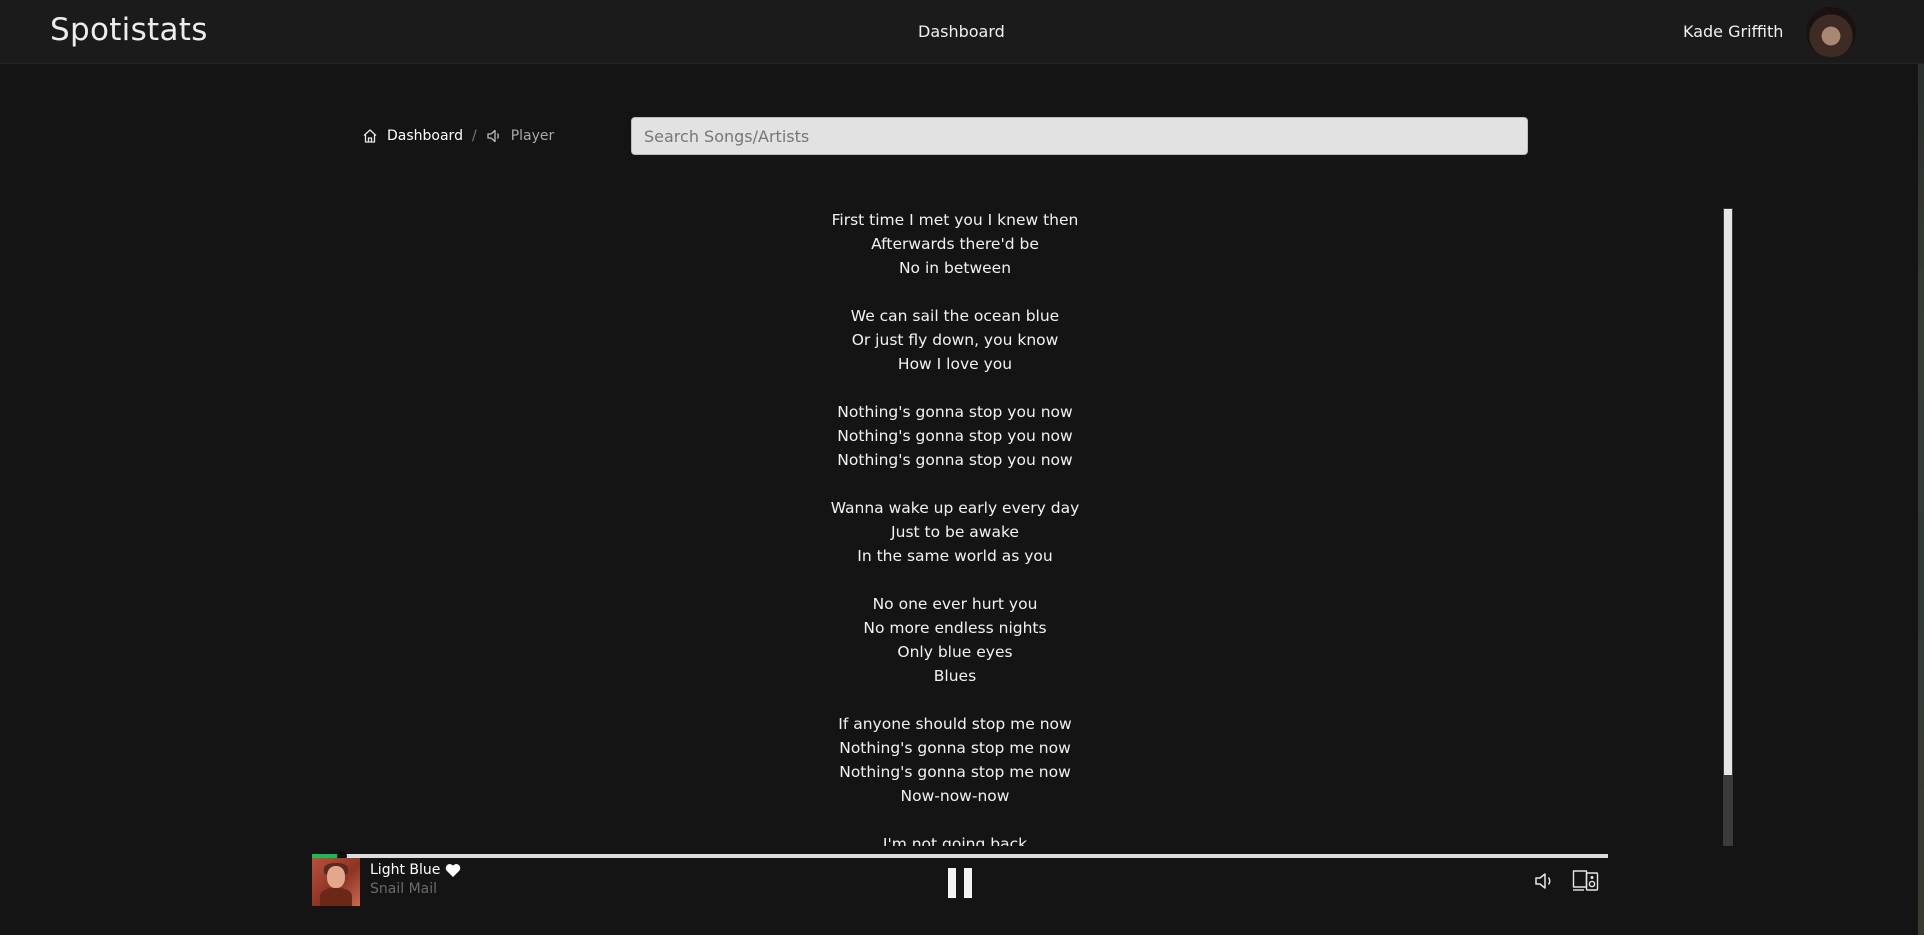  I want to click on lyric-line: We can sail the ocean blue, so click(955, 316).